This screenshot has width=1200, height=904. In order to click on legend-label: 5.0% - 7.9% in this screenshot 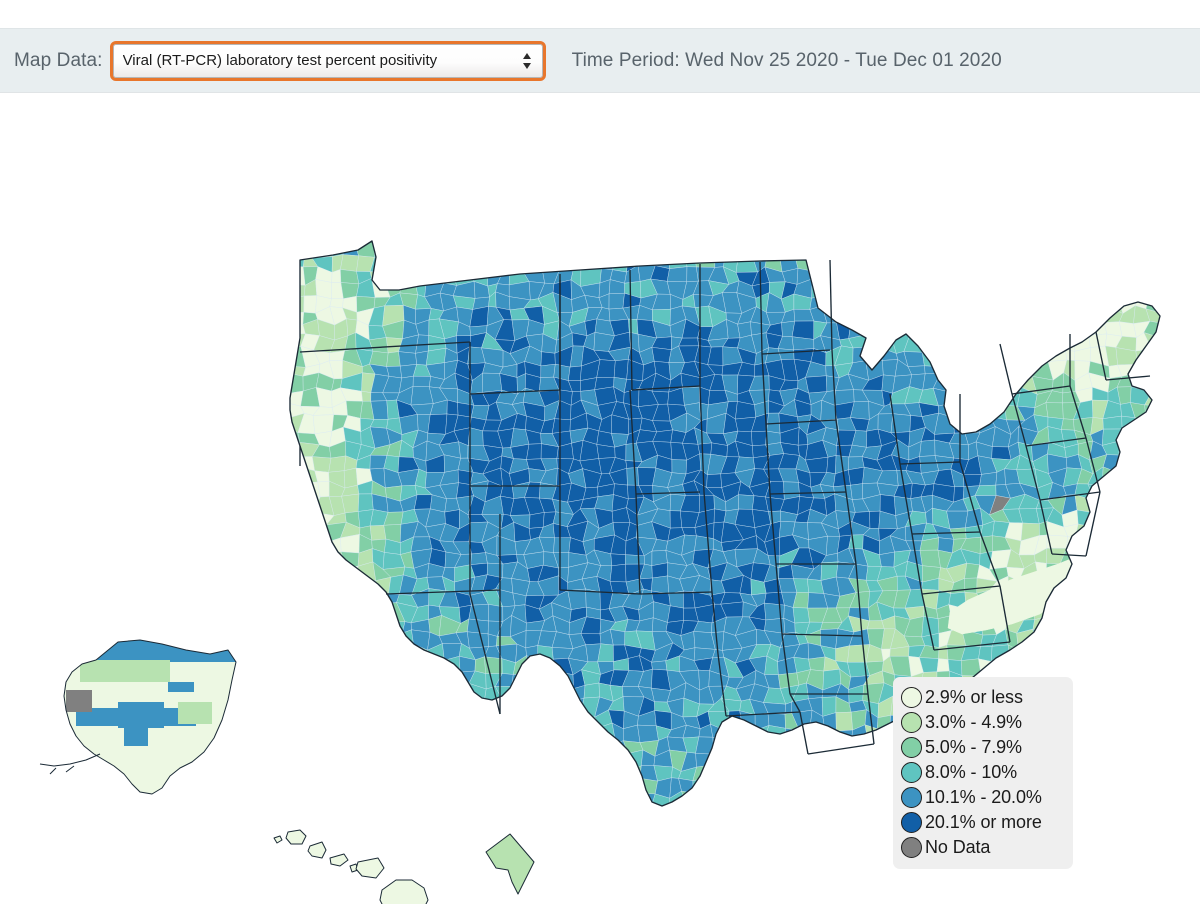, I will do `click(973, 747)`.